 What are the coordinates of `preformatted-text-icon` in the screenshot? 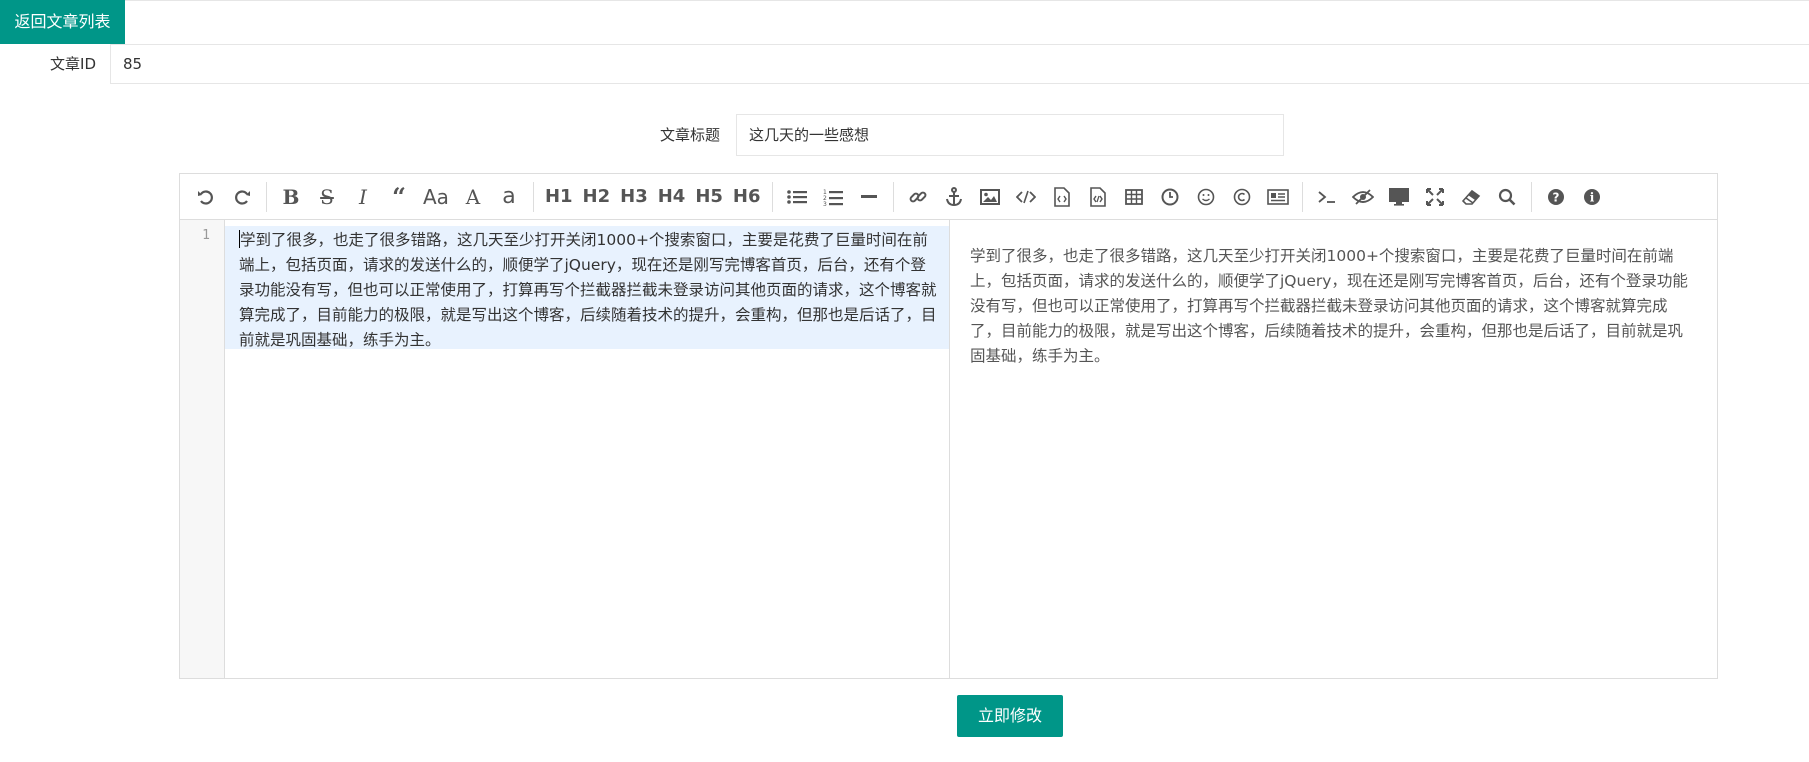 It's located at (1062, 197).